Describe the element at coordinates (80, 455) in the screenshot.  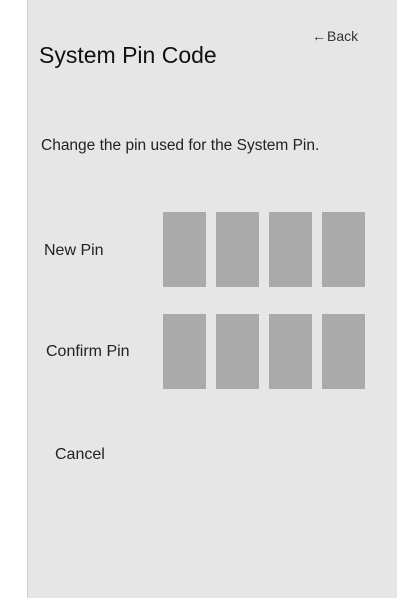
I see `cancel-button: Cancel` at that location.